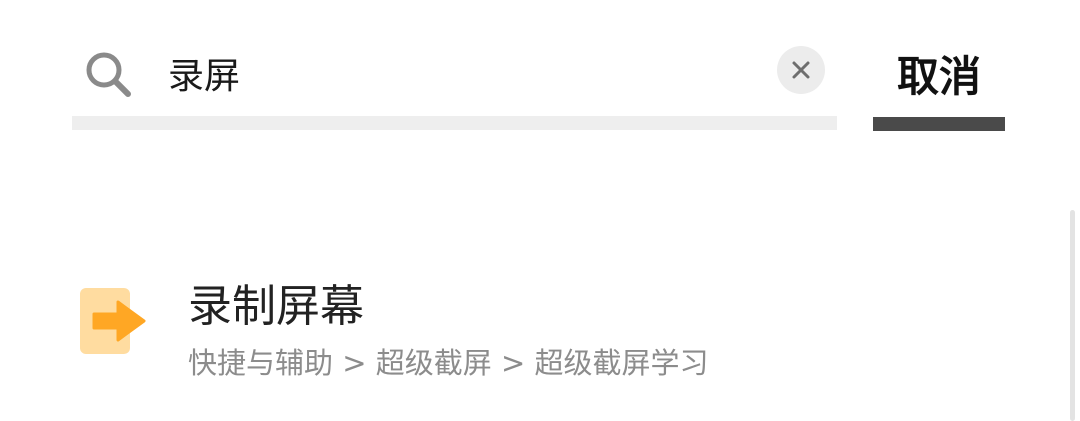  Describe the element at coordinates (113, 321) in the screenshot. I see `arrow-right-icon` at that location.